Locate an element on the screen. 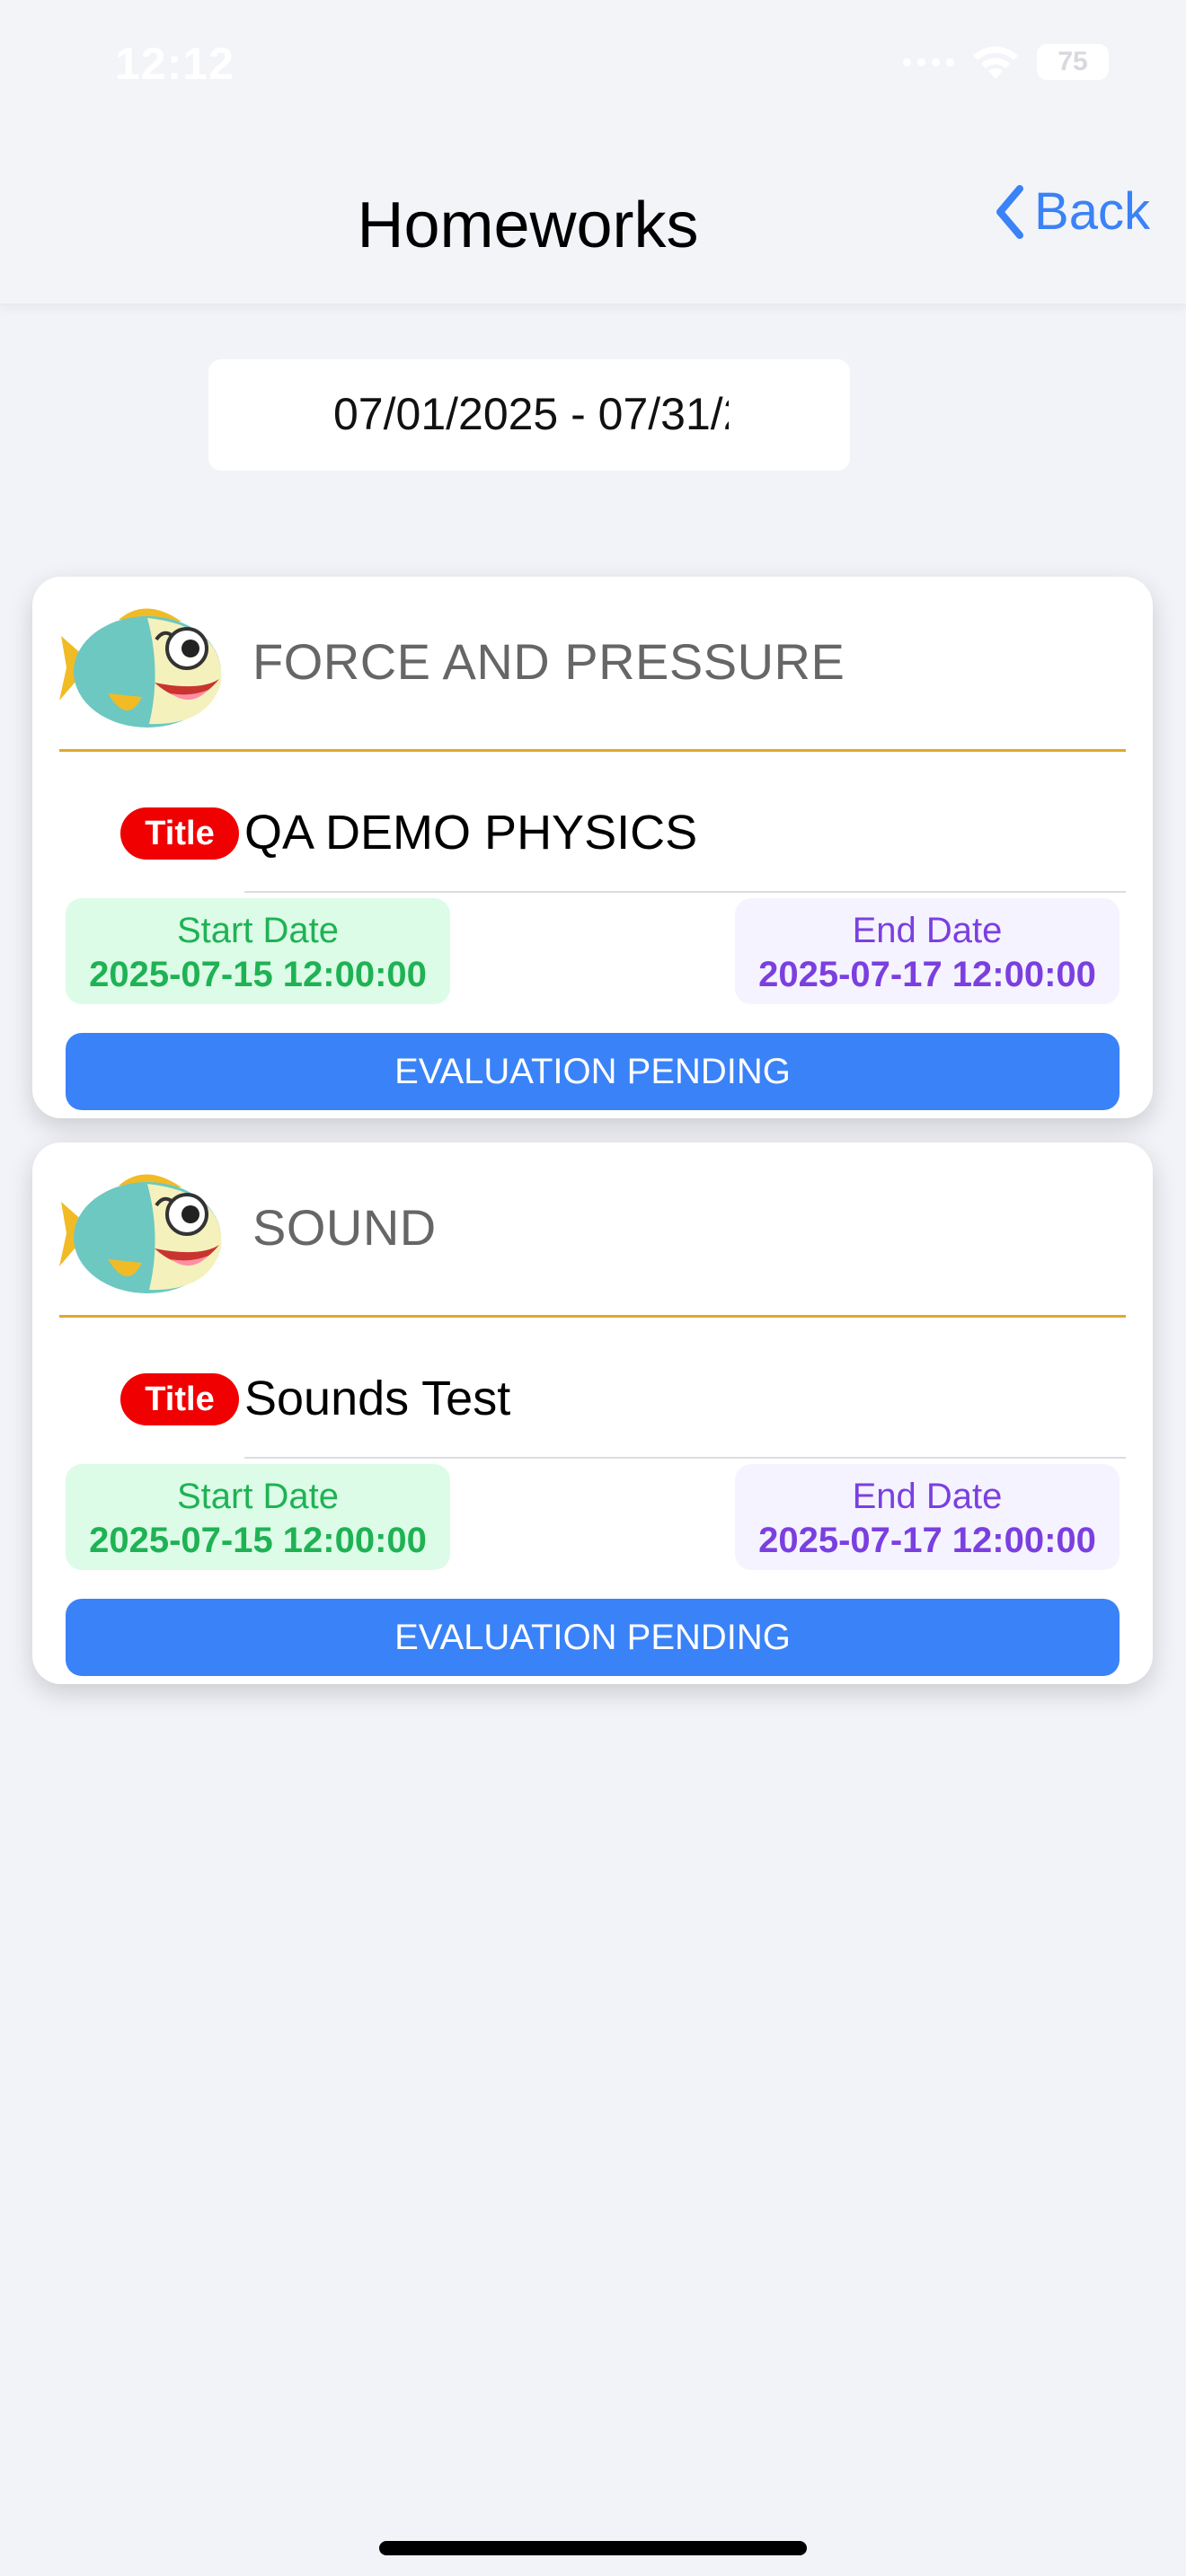 Image resolution: width=1186 pixels, height=2576 pixels. homework-title: Sounds Test is located at coordinates (377, 1398).